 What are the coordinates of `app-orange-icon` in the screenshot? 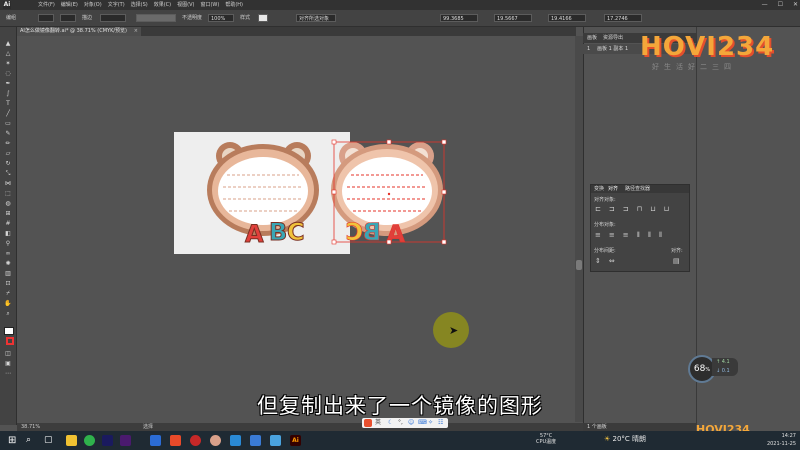 It's located at (175, 440).